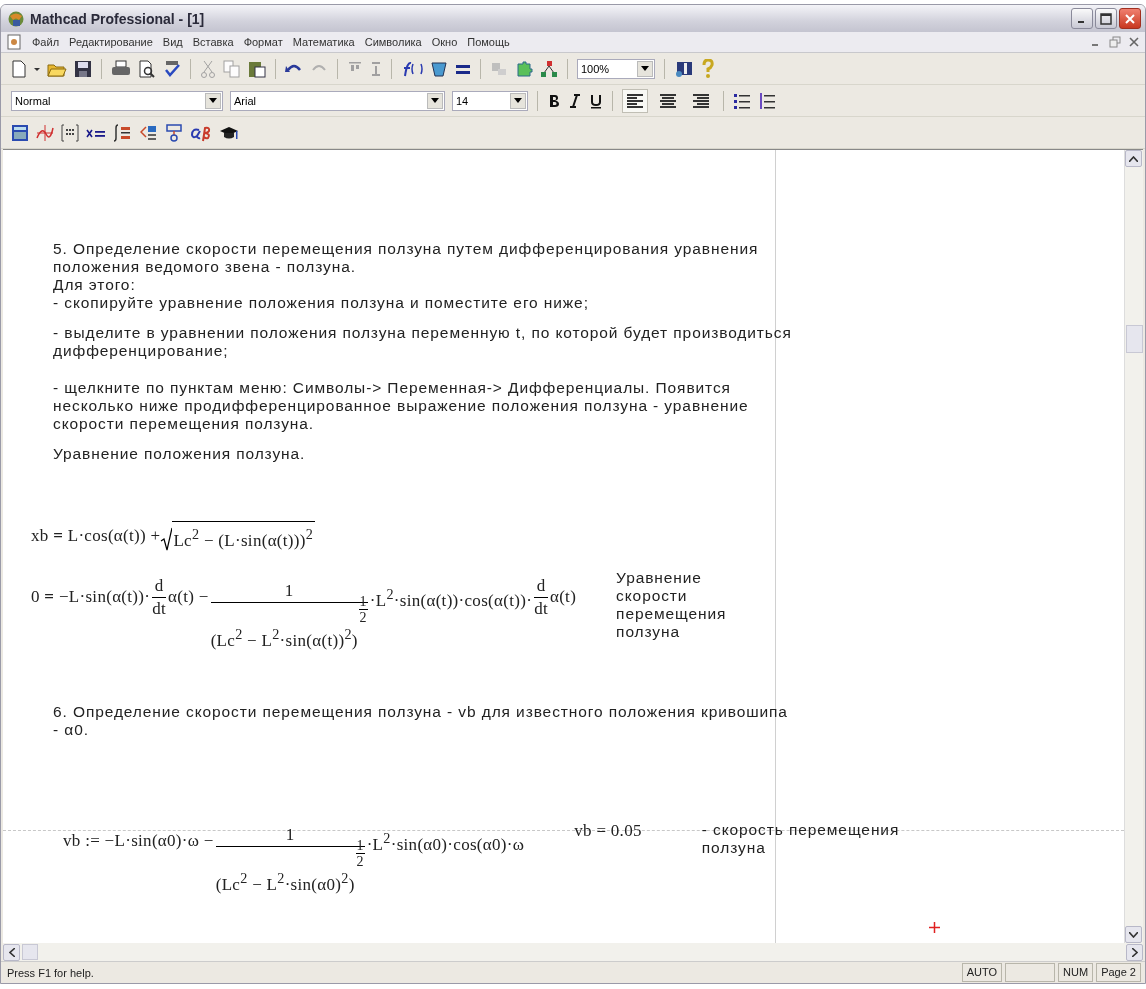 The height and width of the screenshot is (989, 1146). Describe the element at coordinates (321, 303) in the screenshot. I see `paragraph: - скопируйте уравнение положения ползуна и поместите его ниже;` at that location.